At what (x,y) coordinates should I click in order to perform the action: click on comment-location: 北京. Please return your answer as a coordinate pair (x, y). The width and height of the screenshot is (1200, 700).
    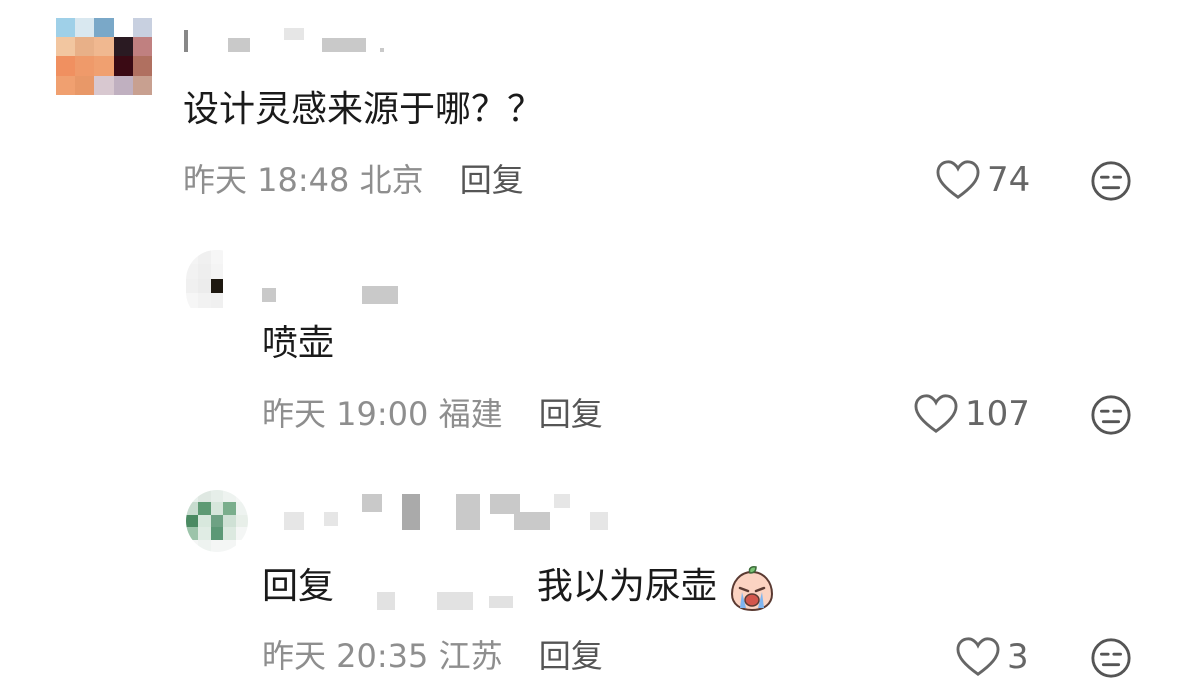
    Looking at the image, I should click on (391, 180).